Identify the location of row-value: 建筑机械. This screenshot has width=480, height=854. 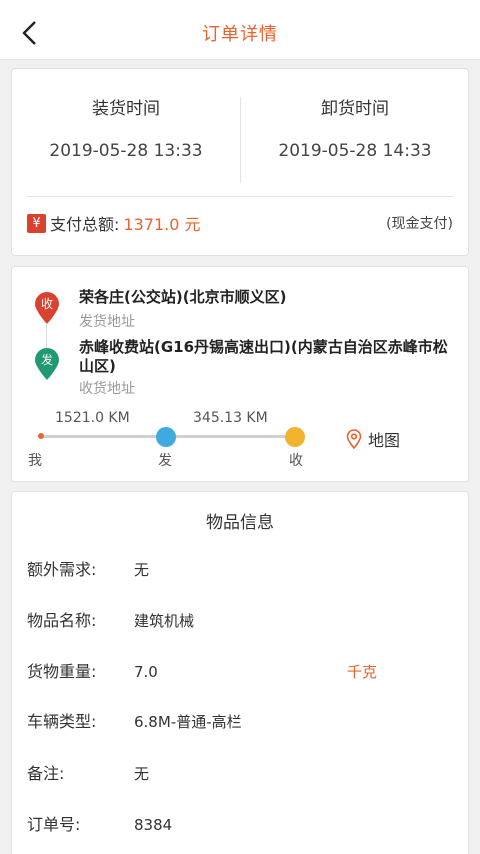
(164, 621).